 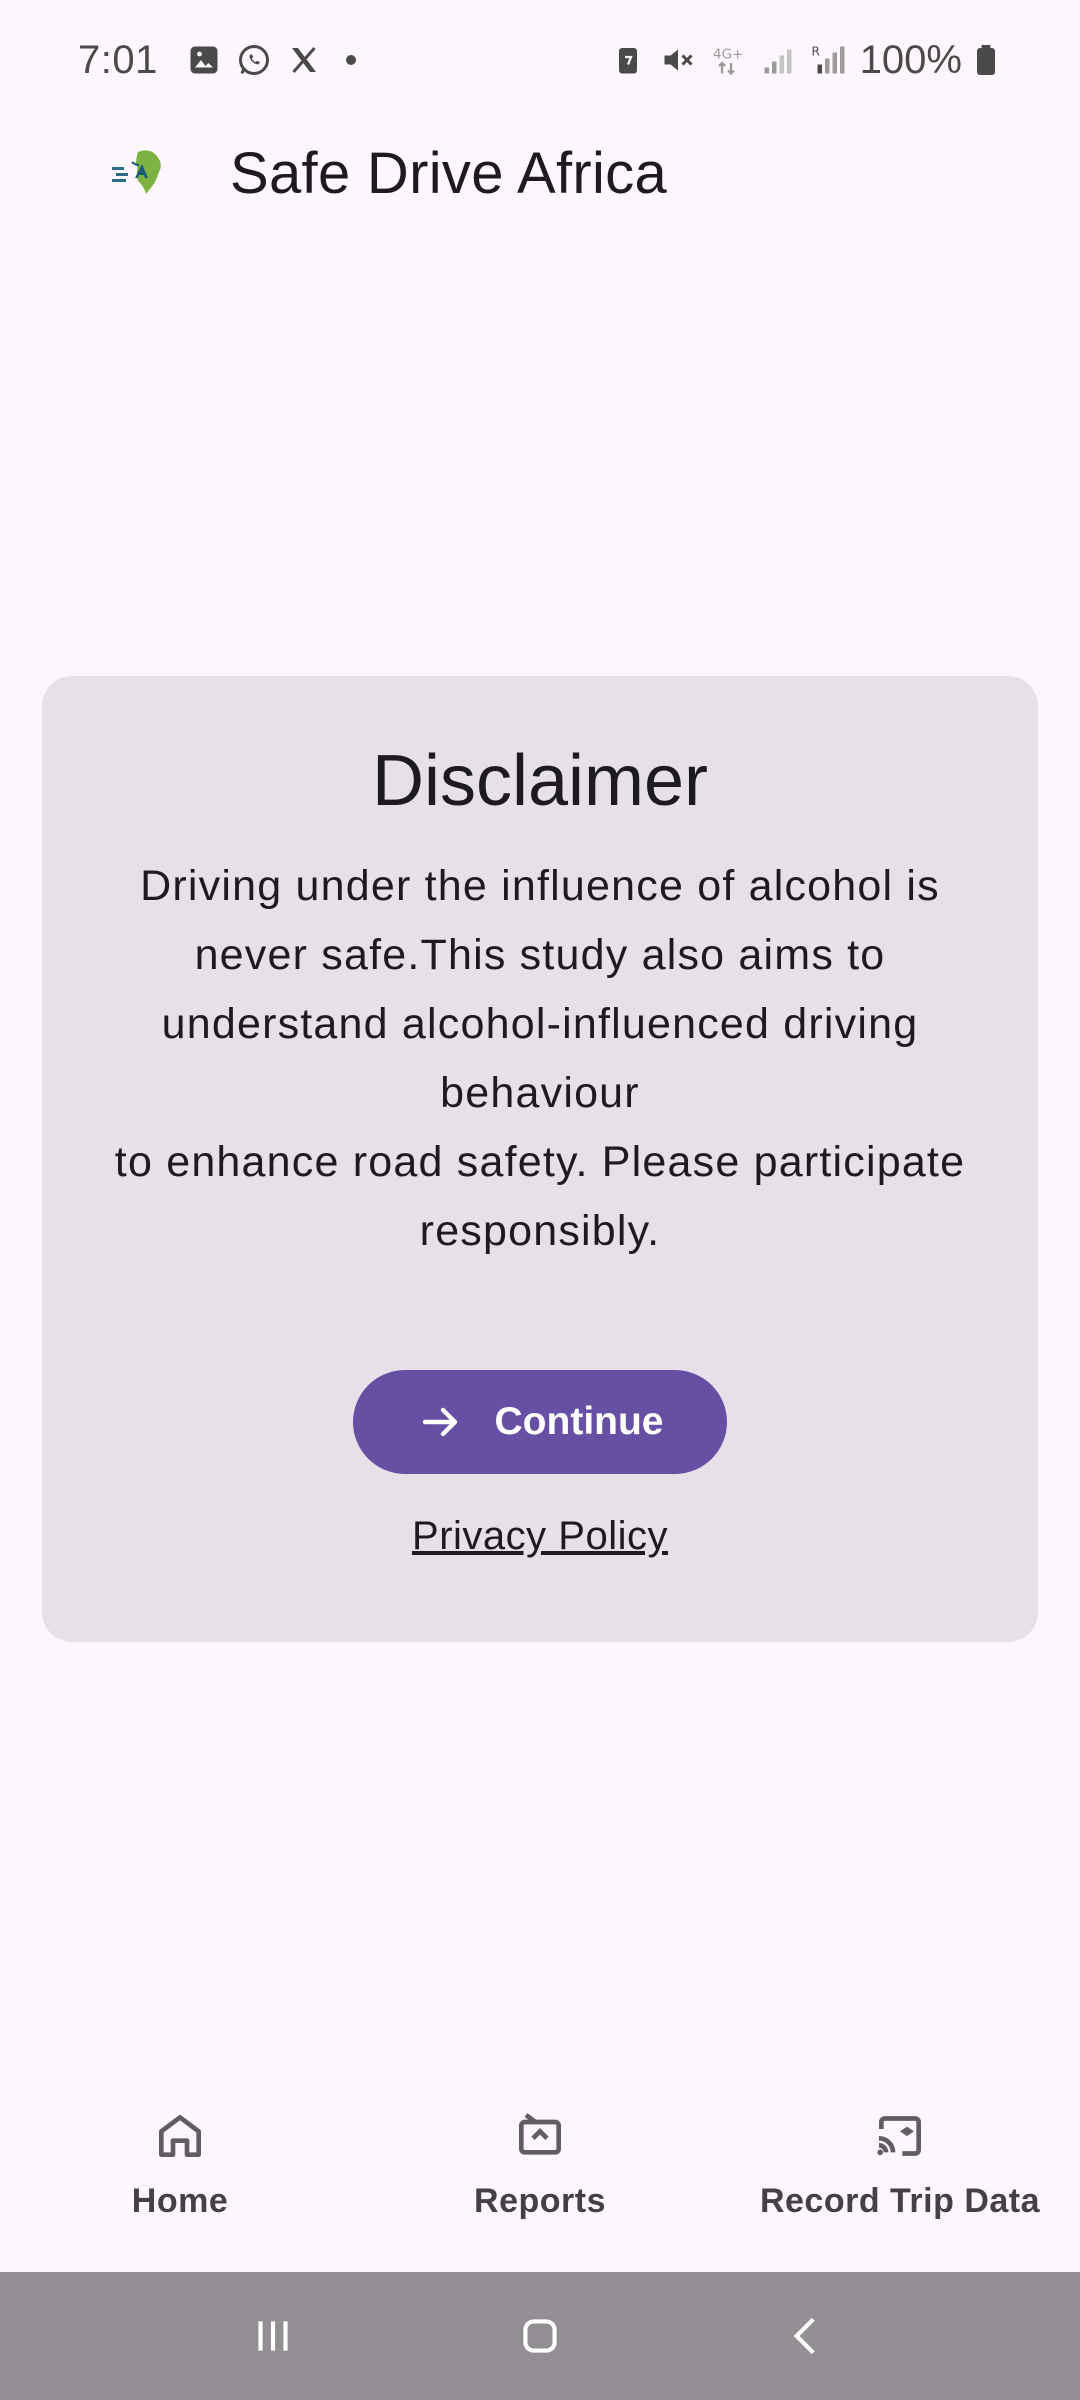 What do you see at coordinates (180, 2175) in the screenshot?
I see `nav-item-home: Home` at bounding box center [180, 2175].